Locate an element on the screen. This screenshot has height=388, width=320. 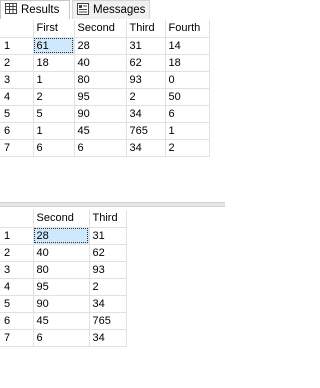
table-row: 2 18 40 62 18 is located at coordinates (105, 63).